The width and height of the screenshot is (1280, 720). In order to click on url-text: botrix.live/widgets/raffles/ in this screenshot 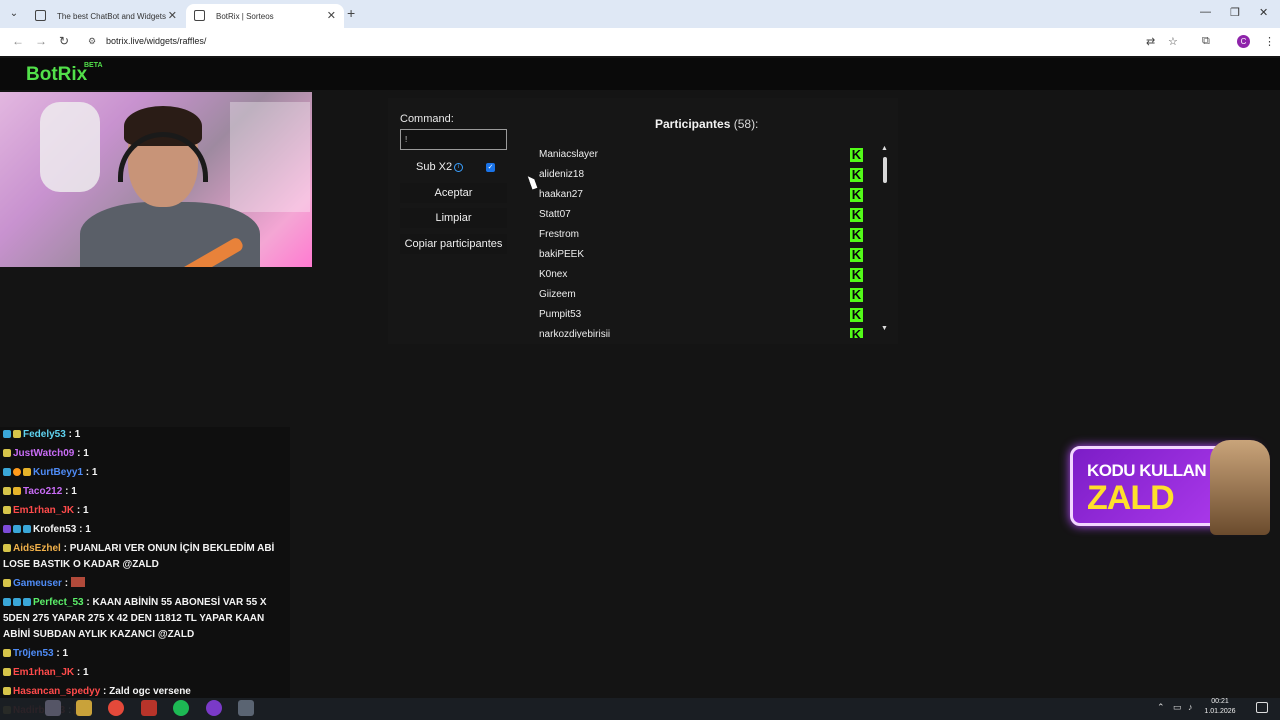, I will do `click(156, 41)`.